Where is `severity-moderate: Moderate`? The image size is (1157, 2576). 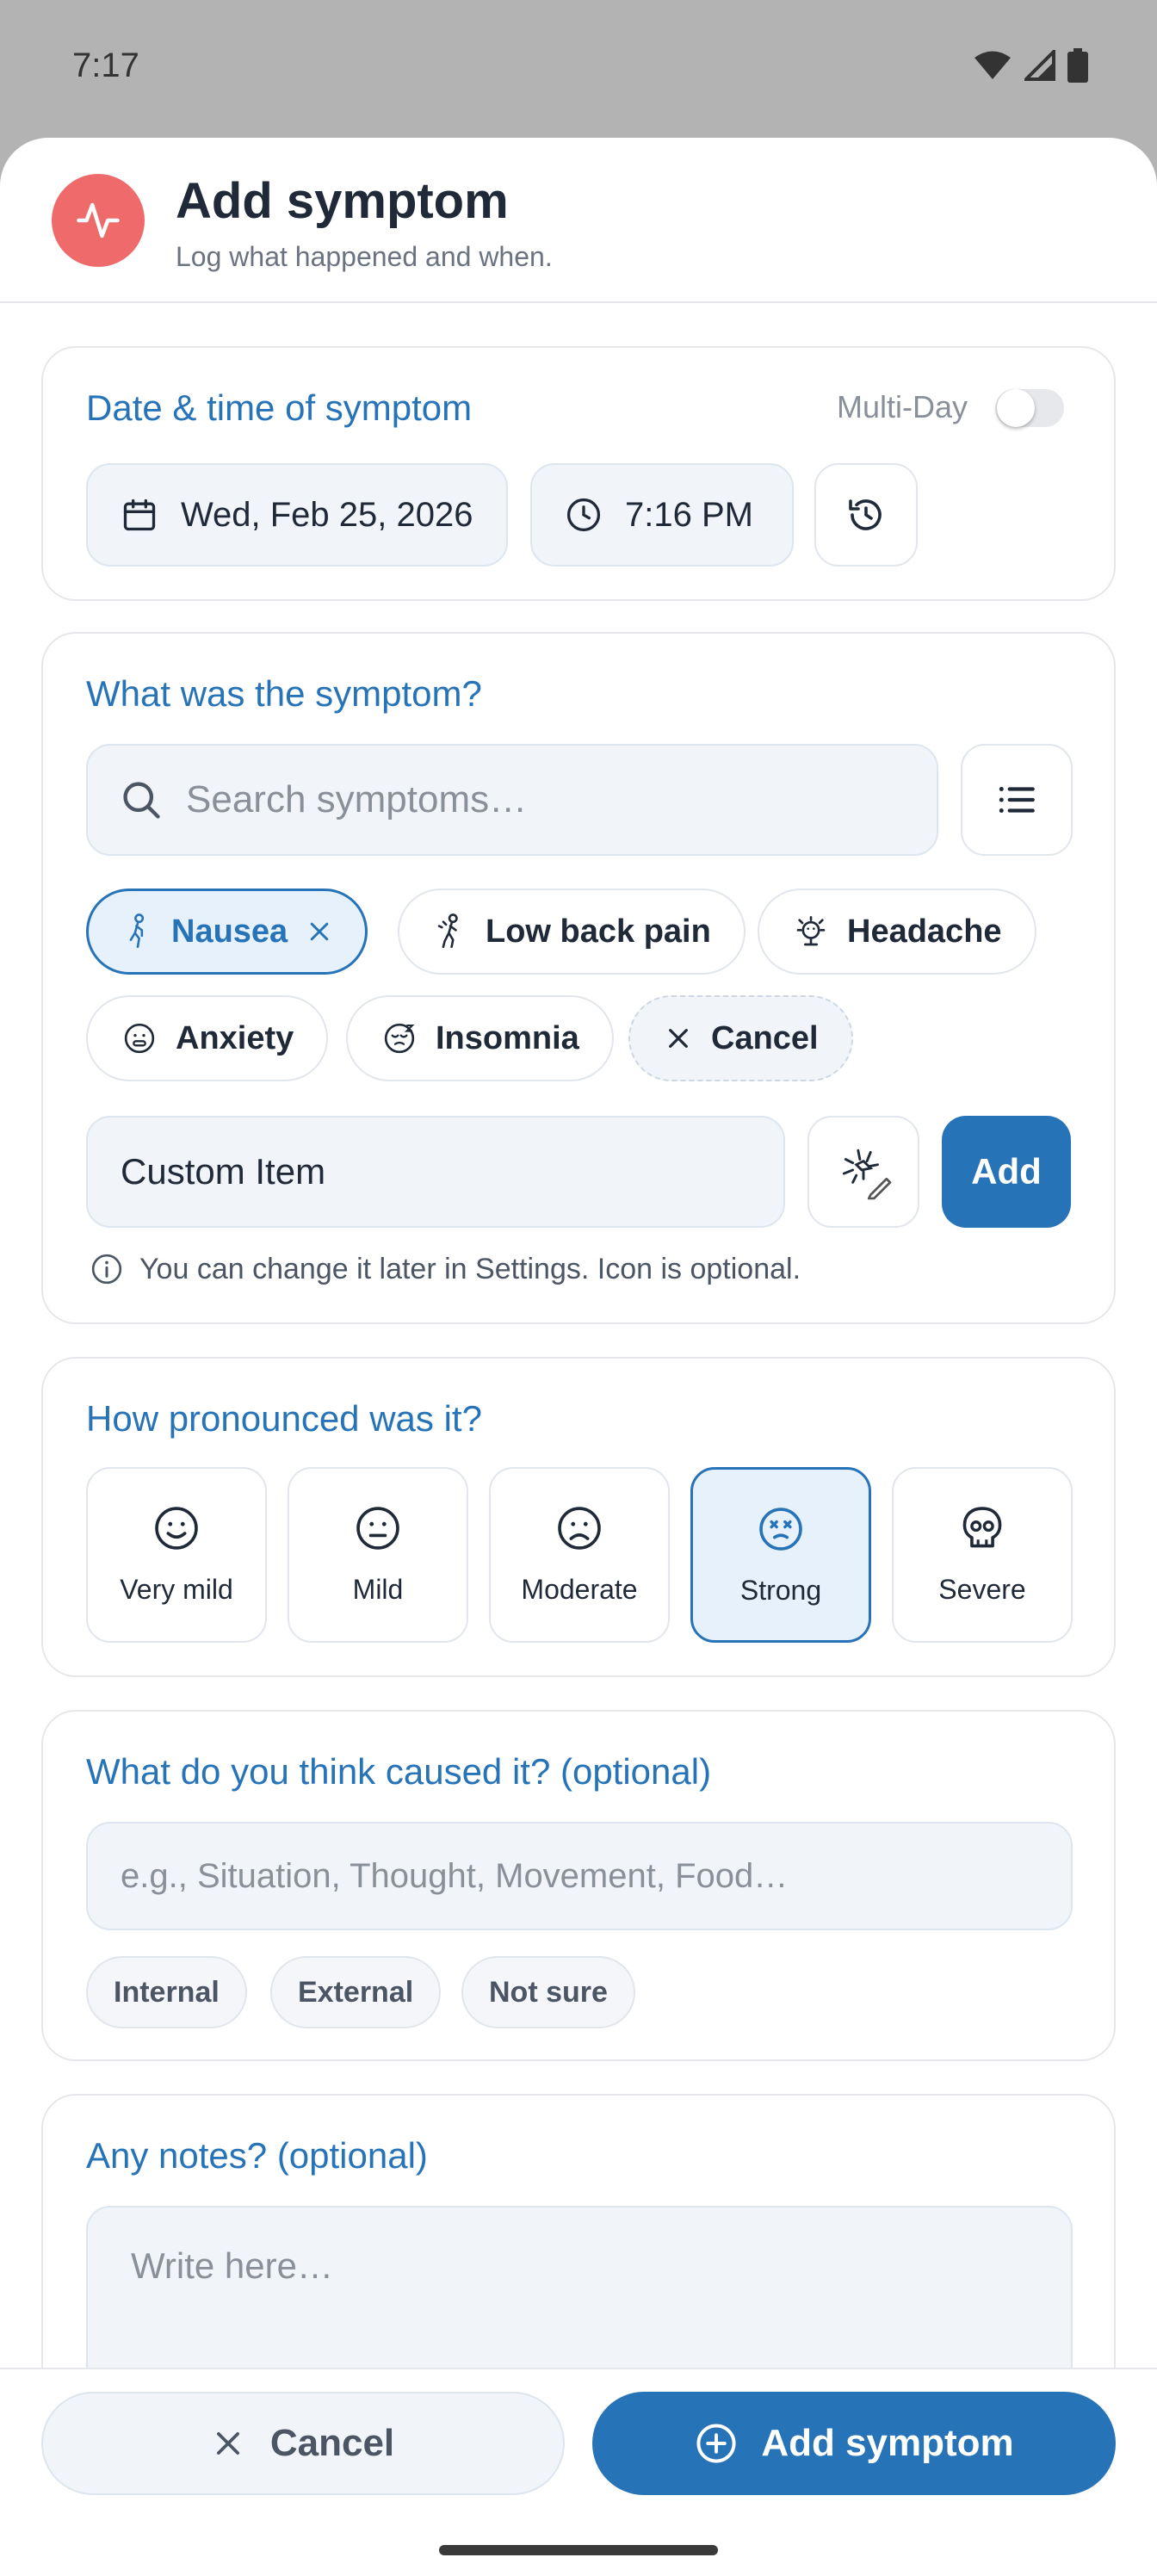 severity-moderate: Moderate is located at coordinates (579, 1555).